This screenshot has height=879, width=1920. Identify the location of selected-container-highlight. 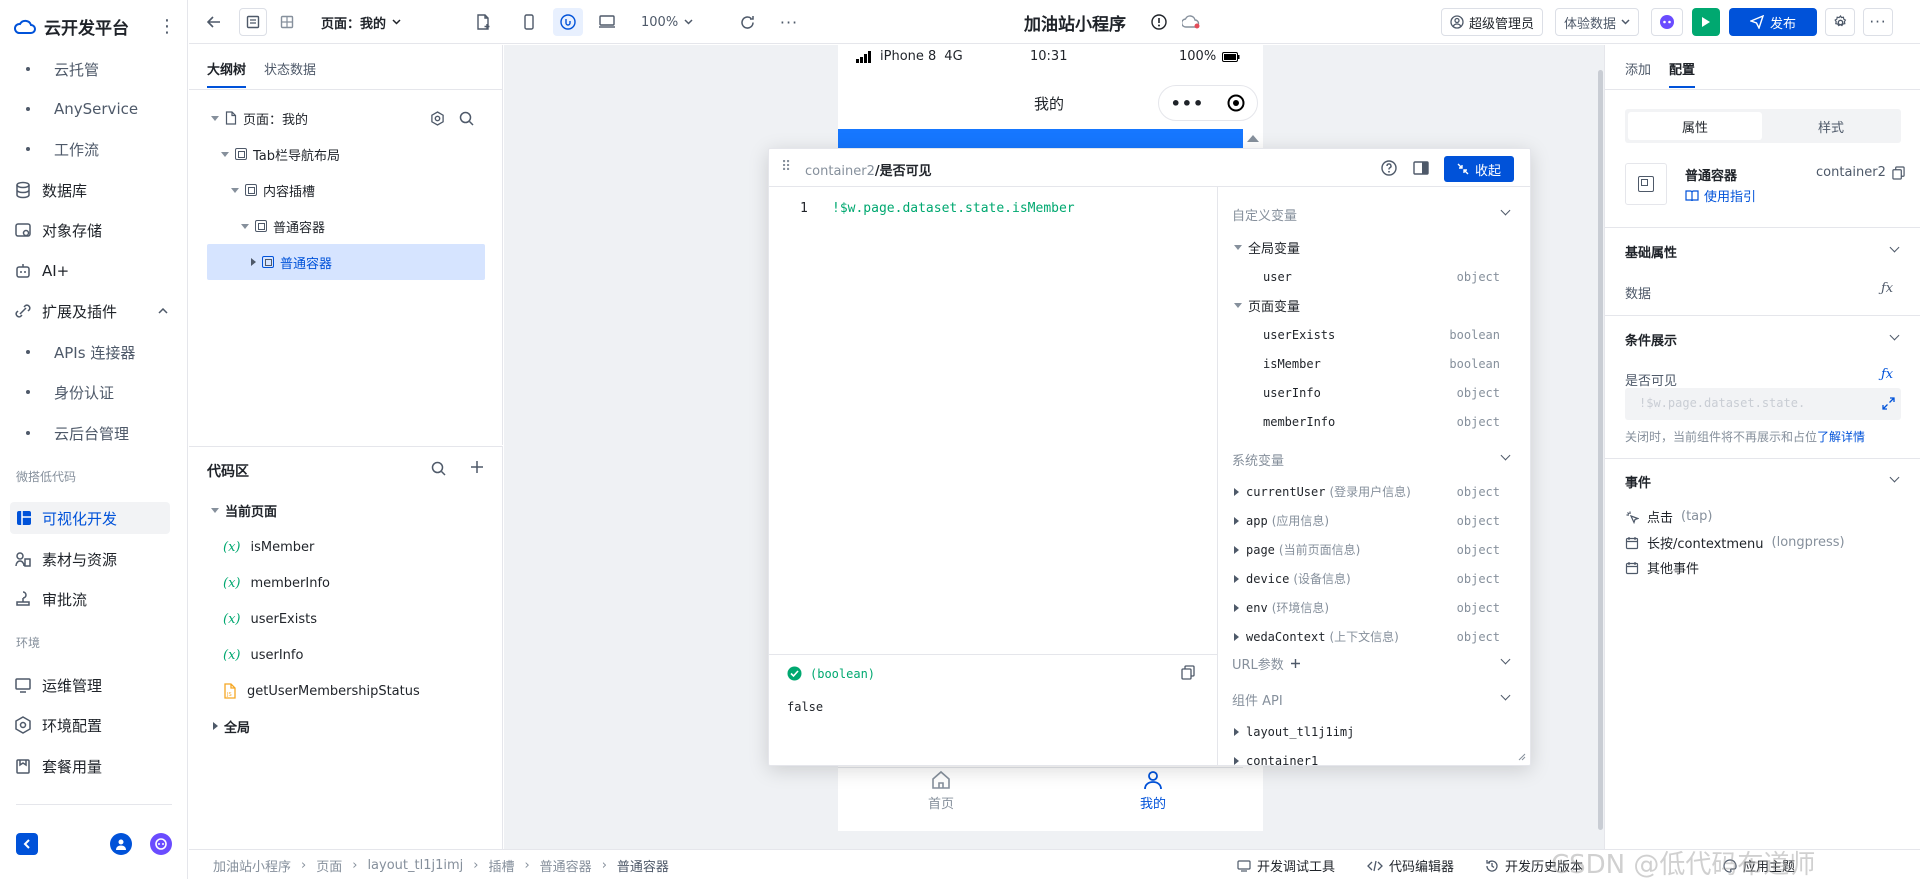
(1040, 139).